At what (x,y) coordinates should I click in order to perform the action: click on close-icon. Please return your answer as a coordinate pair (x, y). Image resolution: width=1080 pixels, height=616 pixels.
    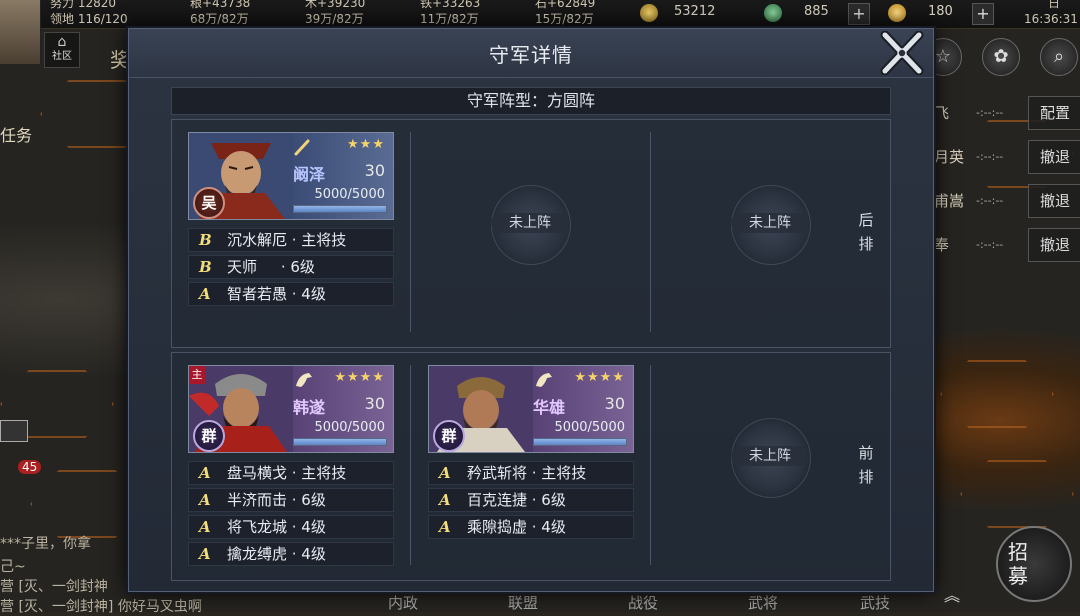
    Looking at the image, I should click on (902, 53).